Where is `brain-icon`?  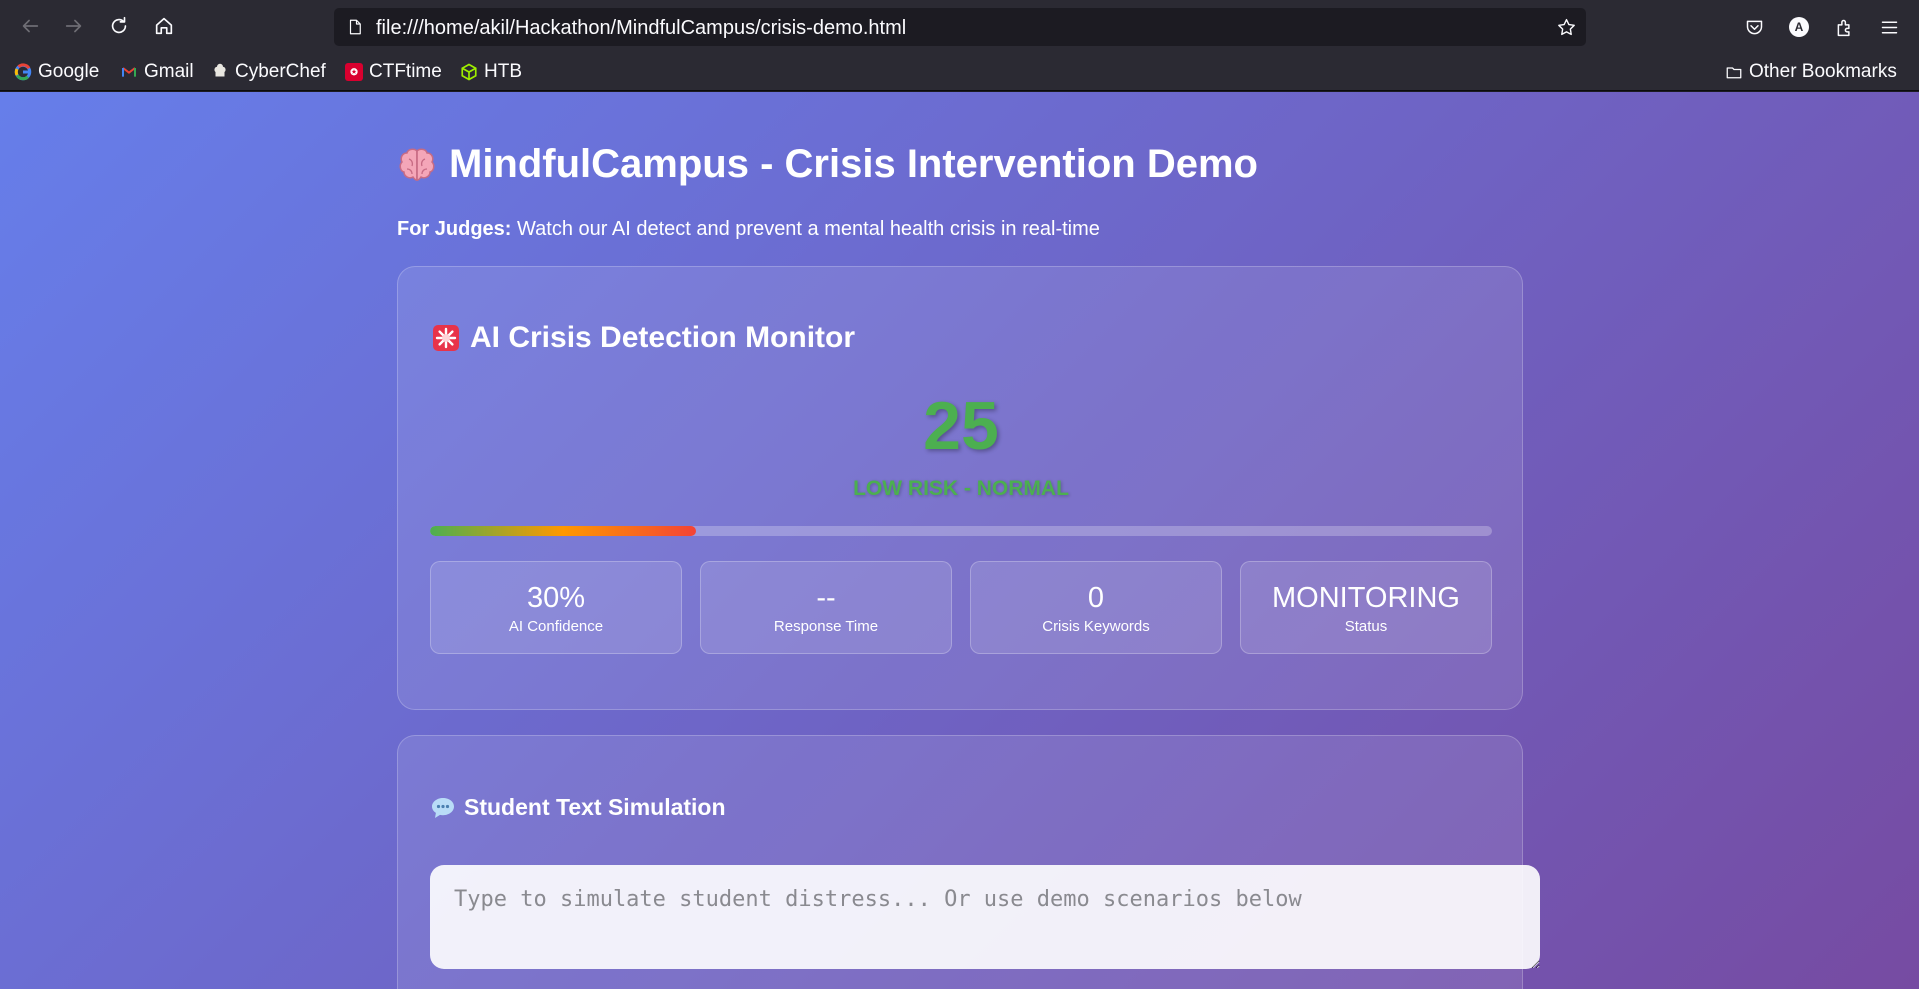 brain-icon is located at coordinates (417, 164).